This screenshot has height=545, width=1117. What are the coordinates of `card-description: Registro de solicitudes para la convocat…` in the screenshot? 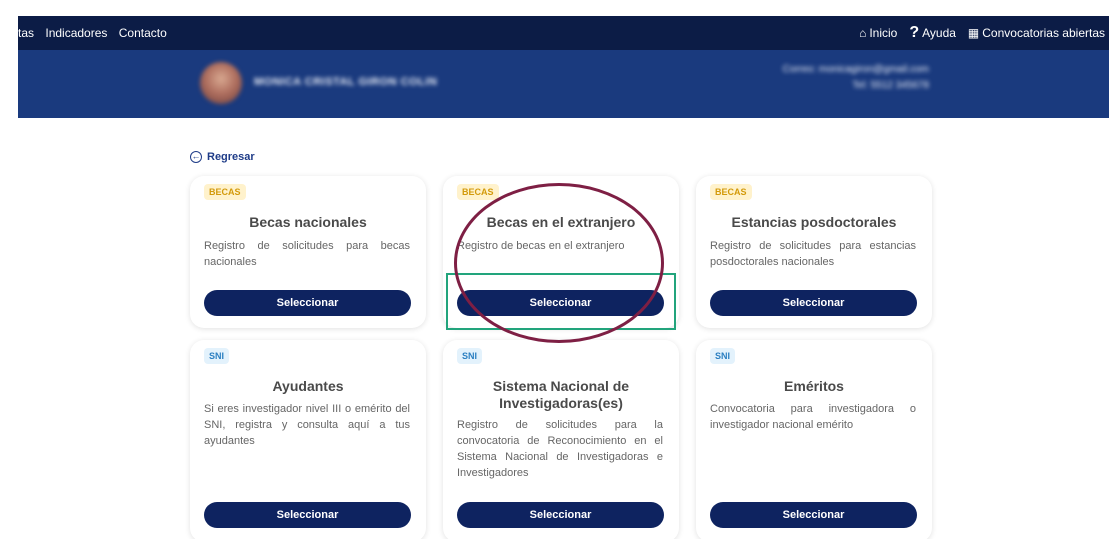 It's located at (560, 449).